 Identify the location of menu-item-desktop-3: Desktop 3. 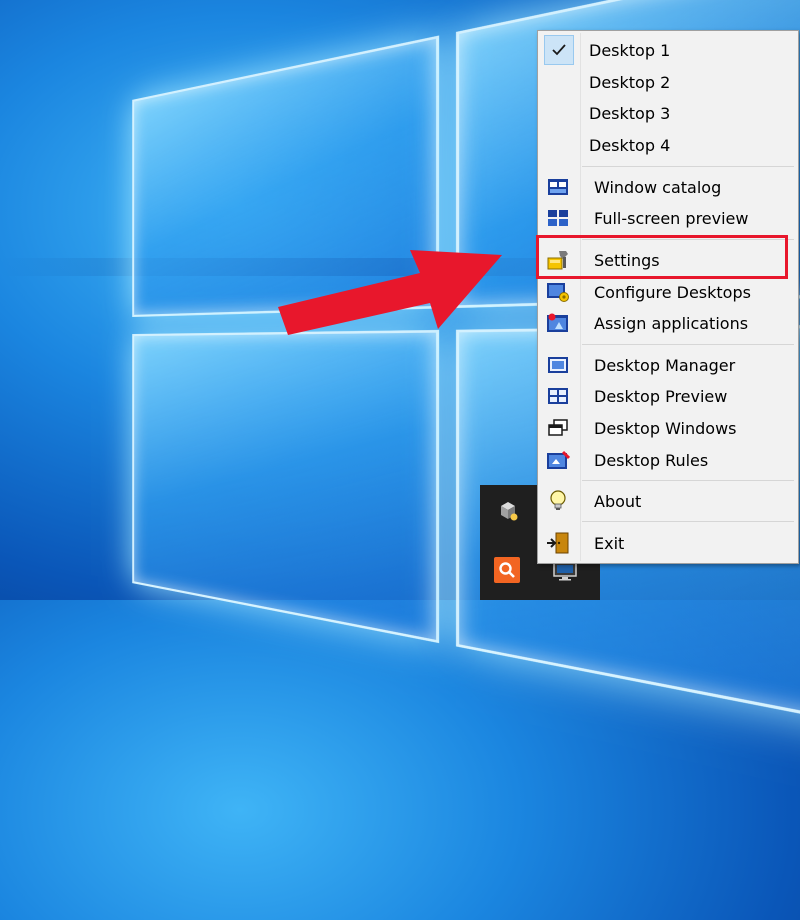
(668, 113).